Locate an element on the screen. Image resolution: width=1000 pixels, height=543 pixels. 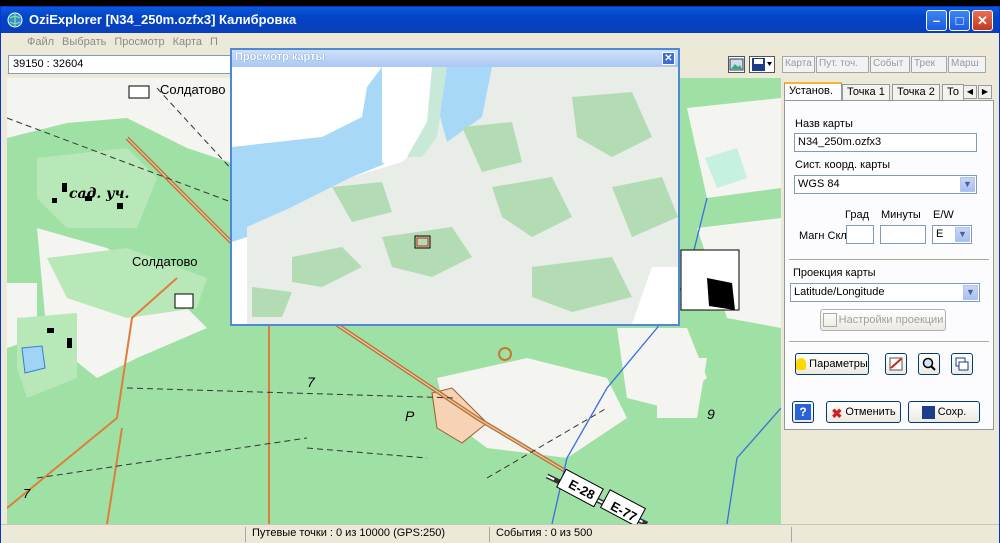
maximize-button: □ is located at coordinates (959, 20).